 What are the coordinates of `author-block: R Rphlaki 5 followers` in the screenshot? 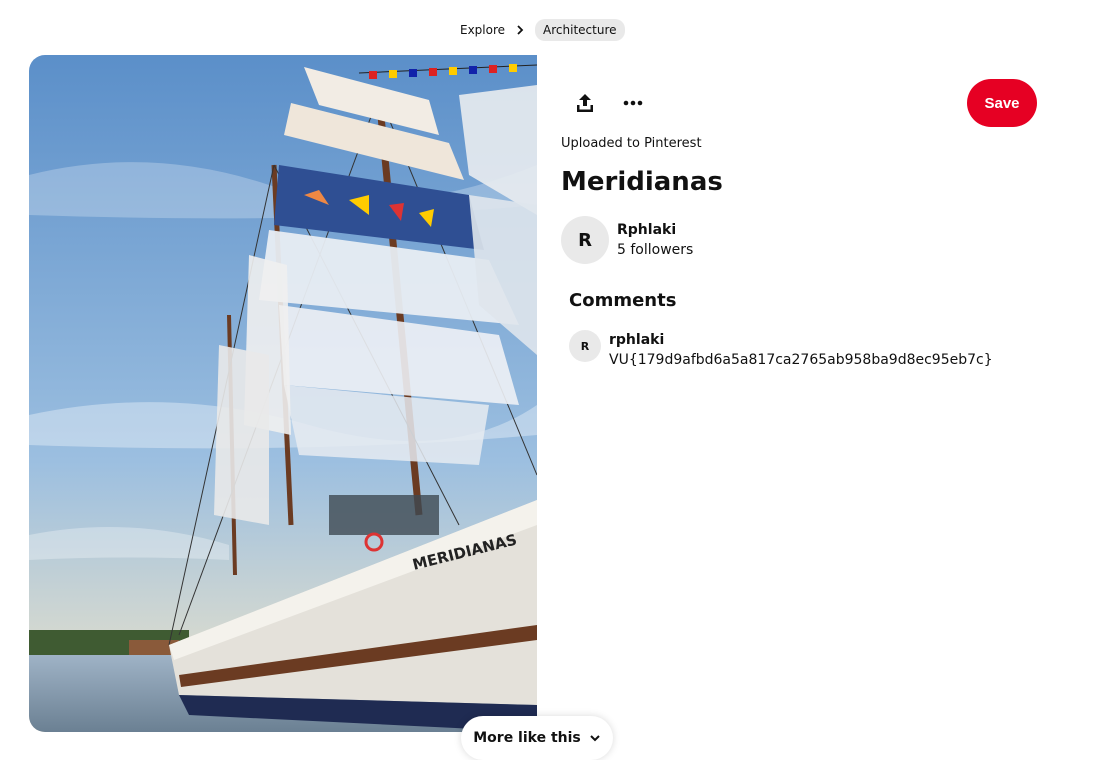 It's located at (627, 240).